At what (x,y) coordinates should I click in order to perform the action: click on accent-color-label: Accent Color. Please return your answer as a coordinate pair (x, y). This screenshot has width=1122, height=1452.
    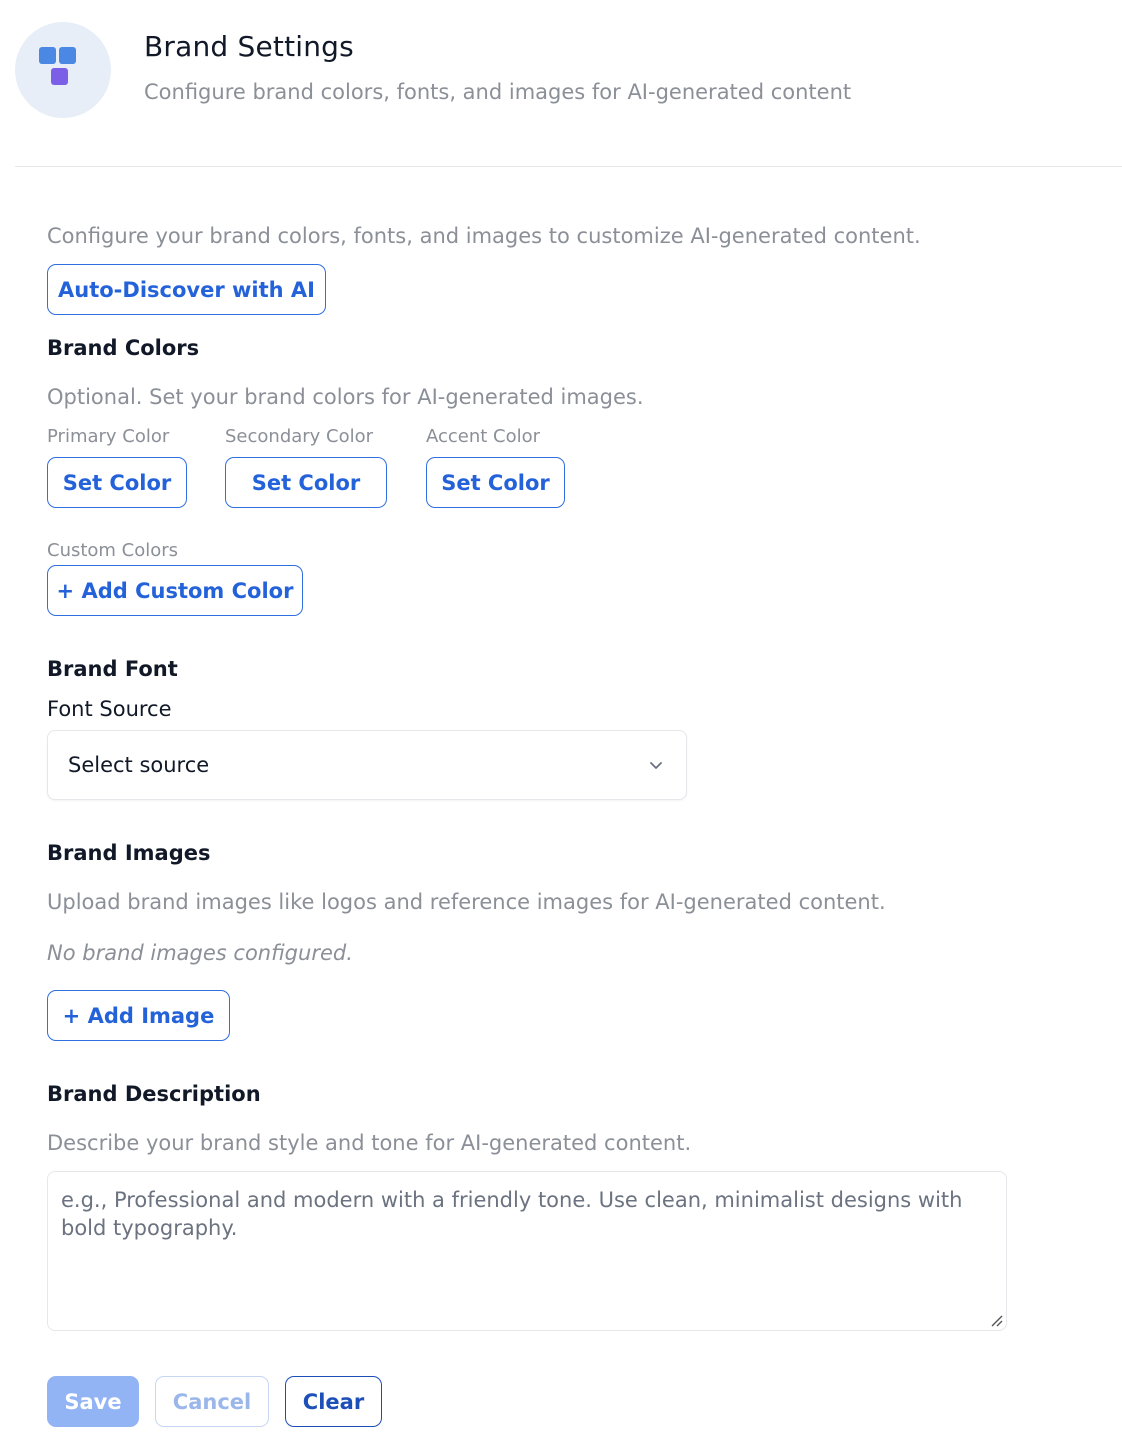
    Looking at the image, I should click on (483, 436).